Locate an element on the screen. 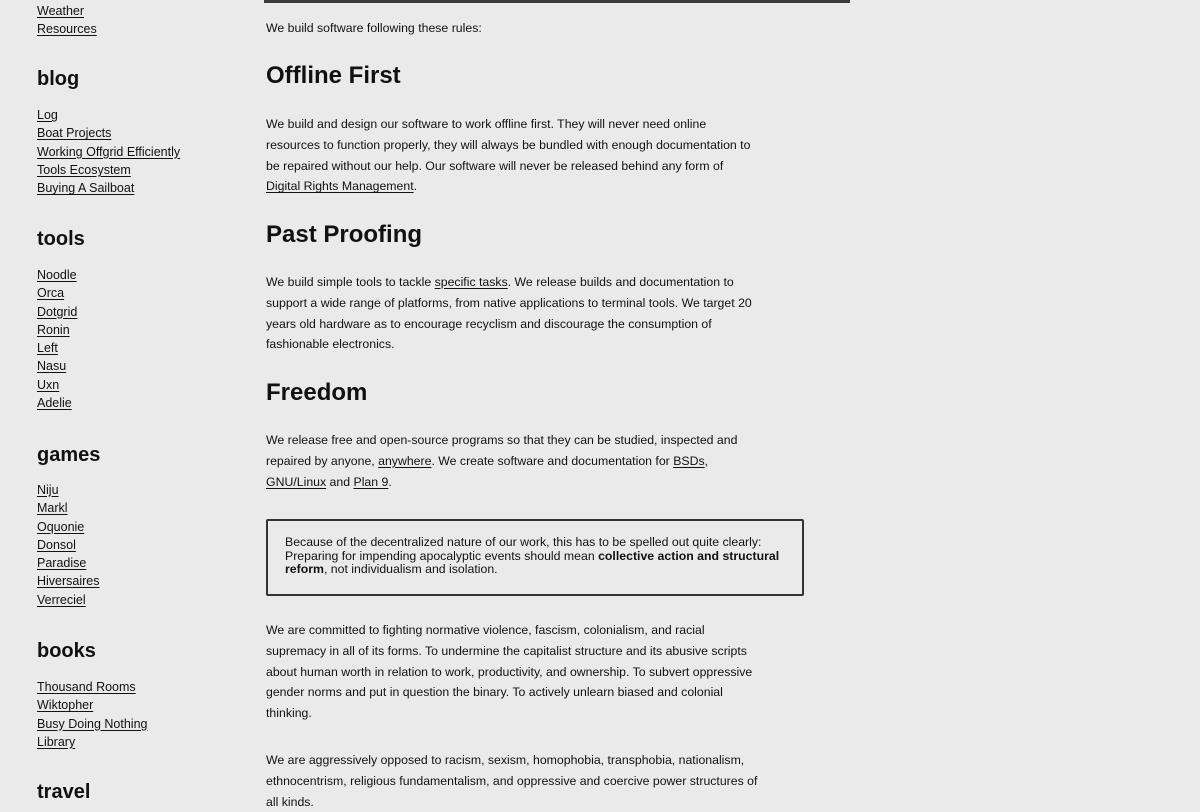  sidebar-top-links: Weather Resources is located at coordinates (67, 20).